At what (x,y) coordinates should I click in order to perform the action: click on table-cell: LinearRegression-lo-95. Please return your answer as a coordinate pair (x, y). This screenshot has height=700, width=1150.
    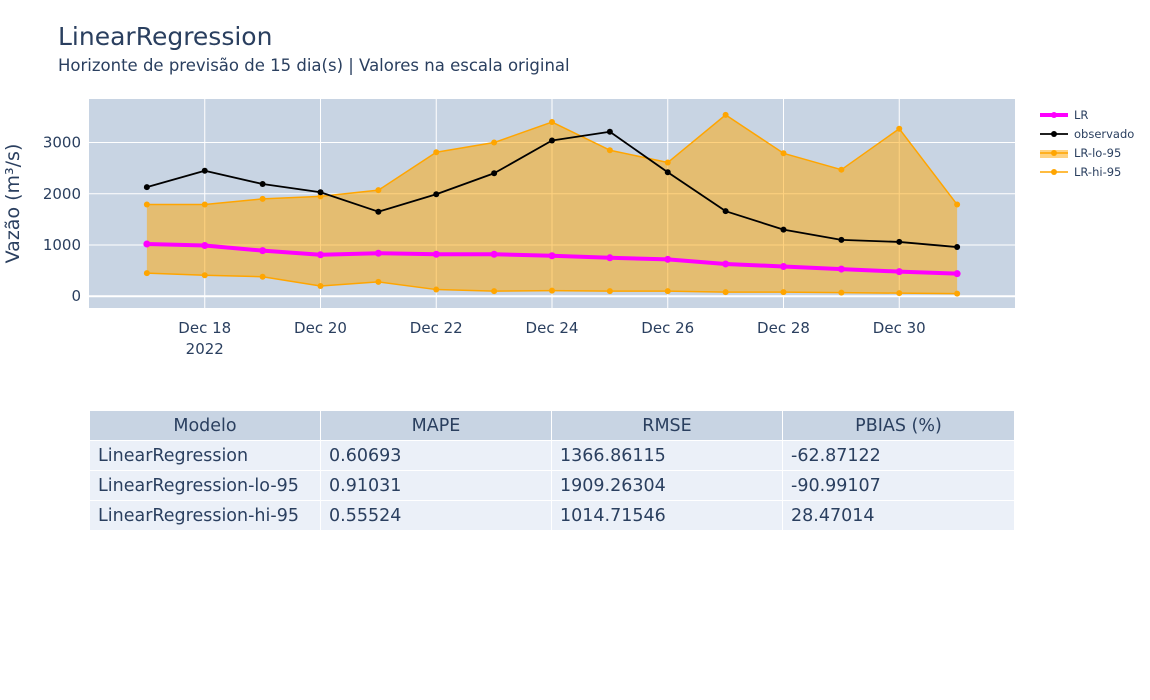
    Looking at the image, I should click on (205, 486).